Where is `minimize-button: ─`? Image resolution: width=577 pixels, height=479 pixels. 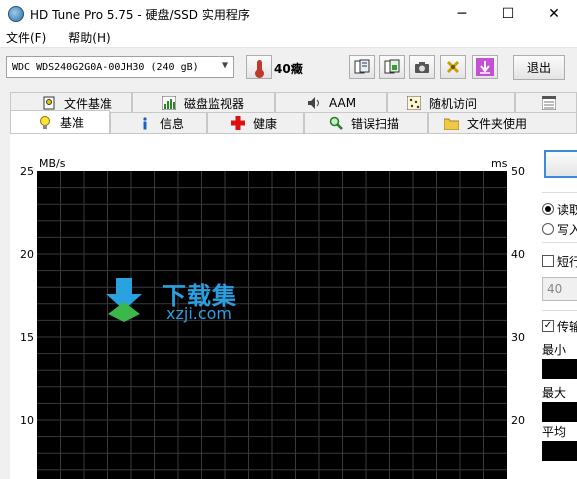 minimize-button: ─ is located at coordinates (462, 14).